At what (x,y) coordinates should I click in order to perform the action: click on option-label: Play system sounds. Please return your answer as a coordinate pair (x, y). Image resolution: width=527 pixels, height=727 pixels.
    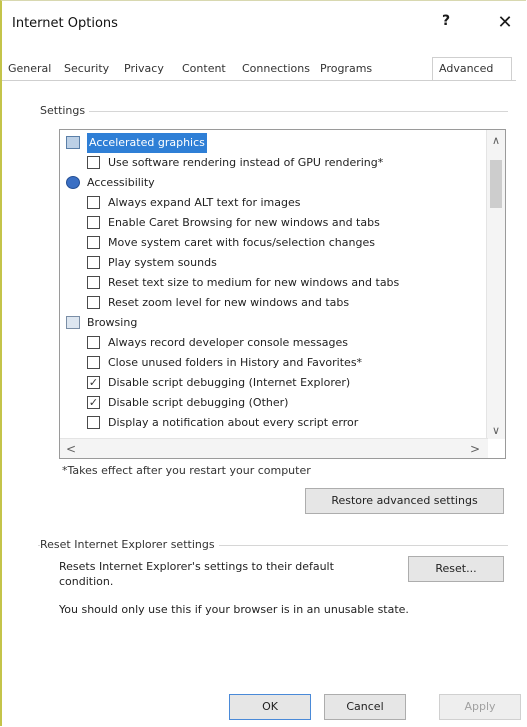
    Looking at the image, I should click on (162, 262).